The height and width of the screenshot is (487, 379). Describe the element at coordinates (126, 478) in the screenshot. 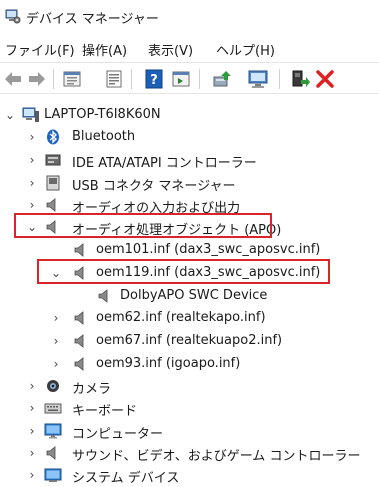

I see `tree-item-label: システム デバイス` at that location.